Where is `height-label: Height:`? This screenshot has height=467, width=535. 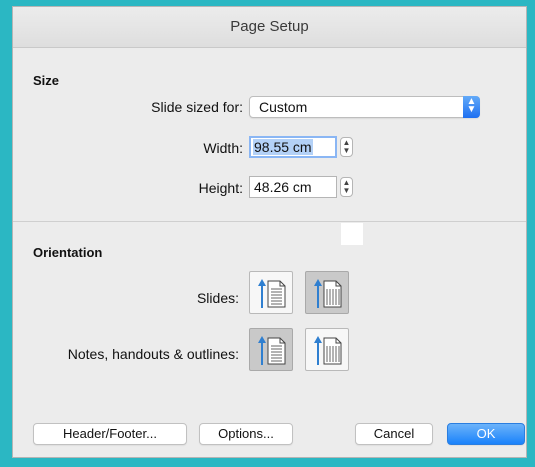 height-label: Height: is located at coordinates (220, 188).